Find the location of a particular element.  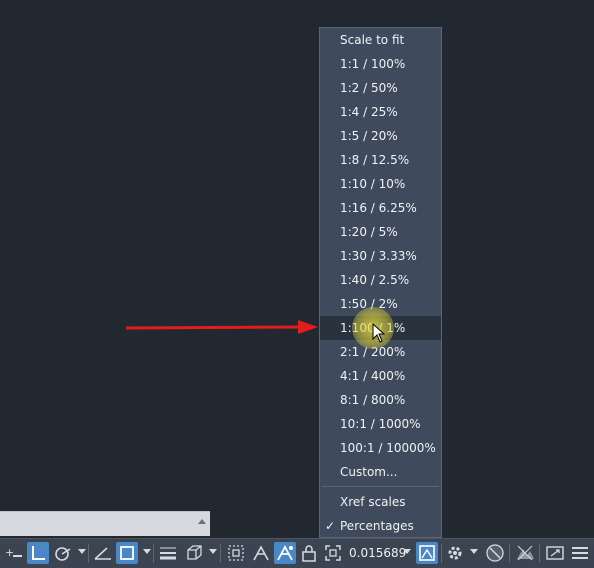

mouse-pointer-icon is located at coordinates (379, 333).